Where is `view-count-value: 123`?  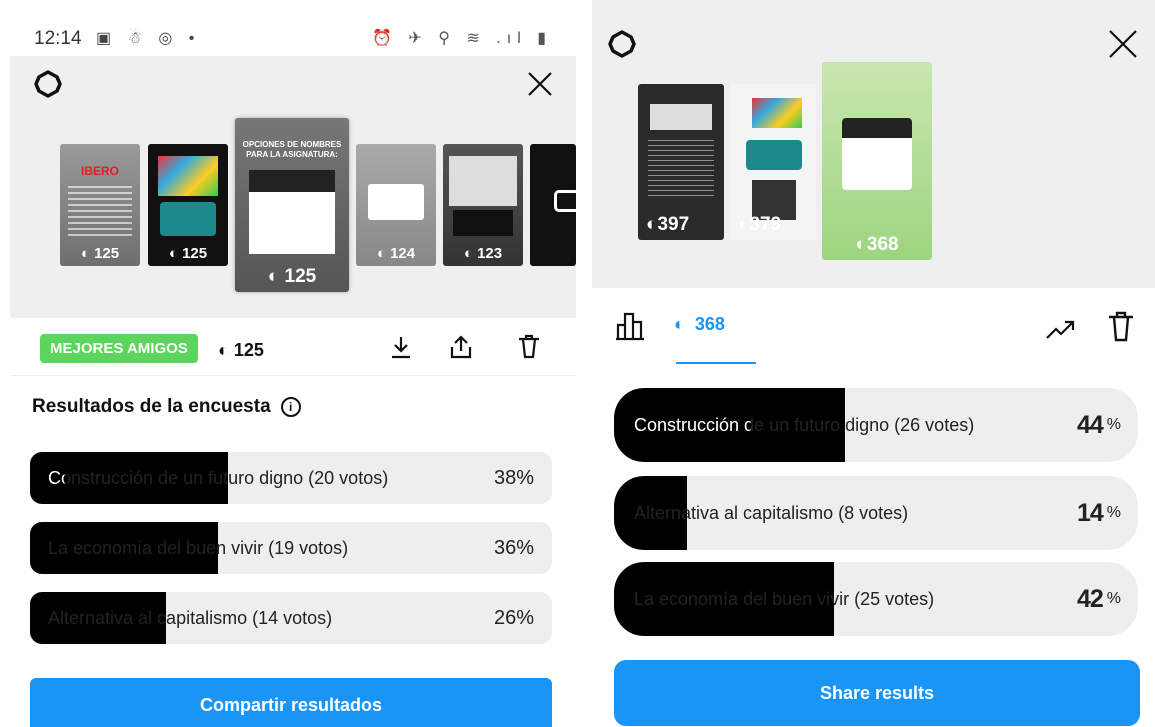 view-count-value: 123 is located at coordinates (490, 253).